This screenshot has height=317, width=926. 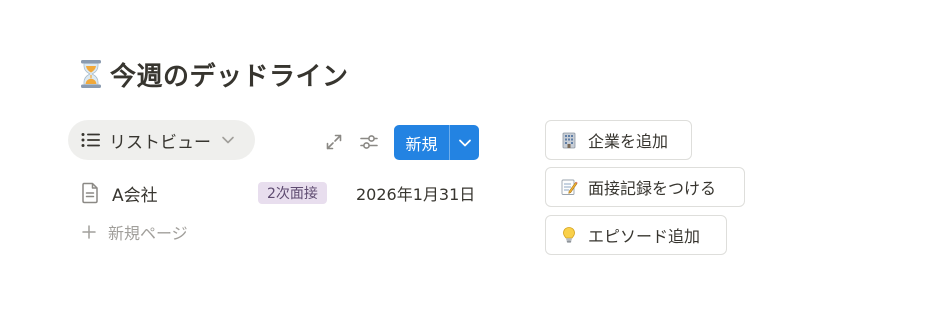 I want to click on new-split-button: 新規, so click(x=436, y=142).